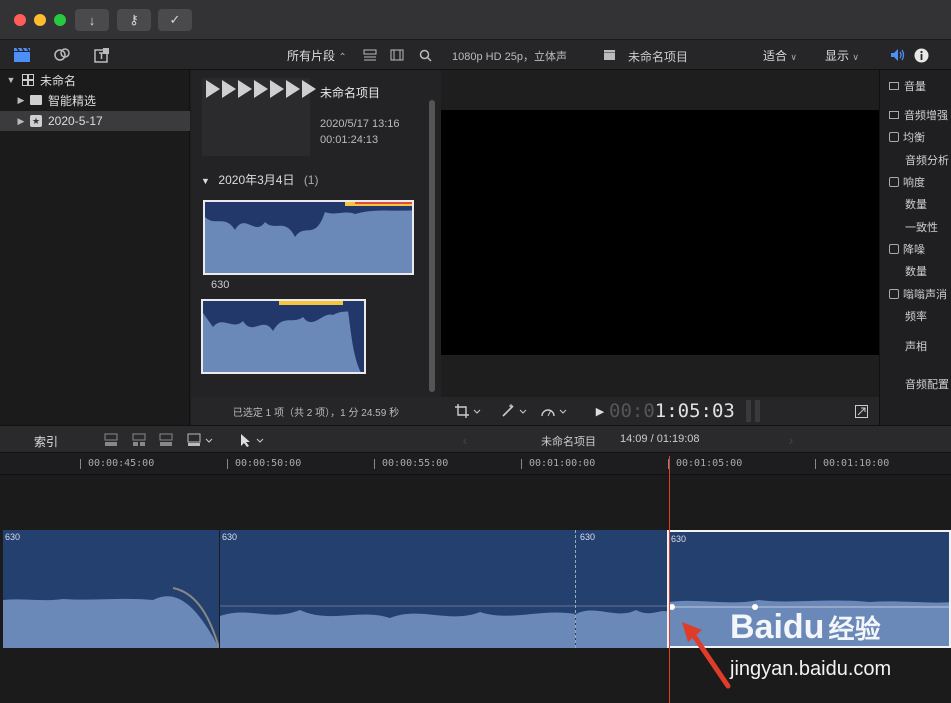 The width and height of the screenshot is (951, 703). I want to click on import-button: ↓, so click(92, 20).